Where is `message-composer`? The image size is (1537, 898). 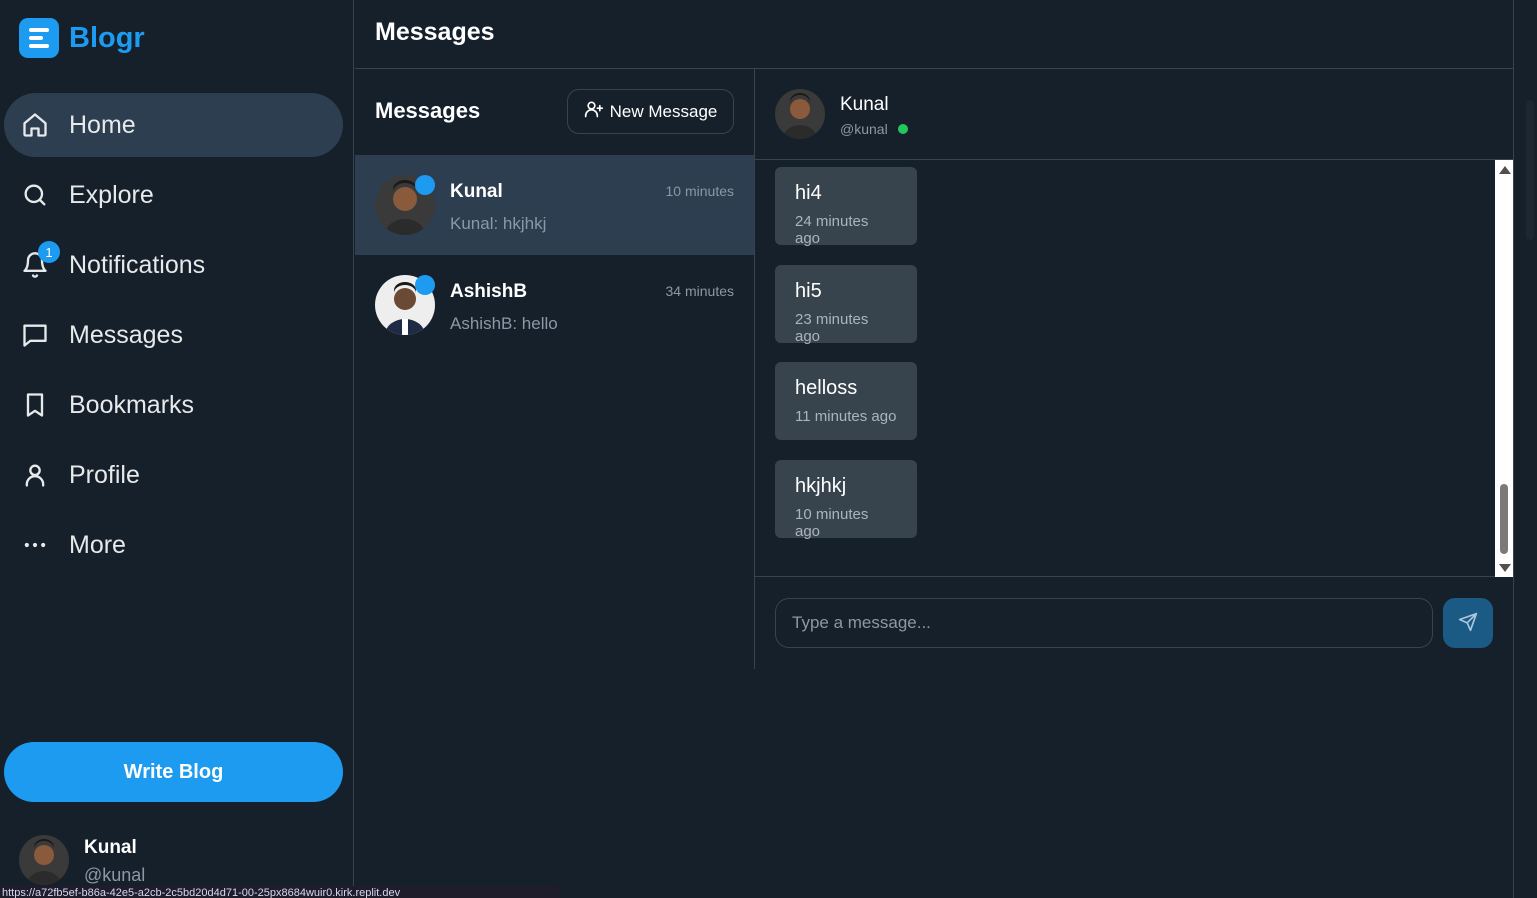 message-composer is located at coordinates (1134, 623).